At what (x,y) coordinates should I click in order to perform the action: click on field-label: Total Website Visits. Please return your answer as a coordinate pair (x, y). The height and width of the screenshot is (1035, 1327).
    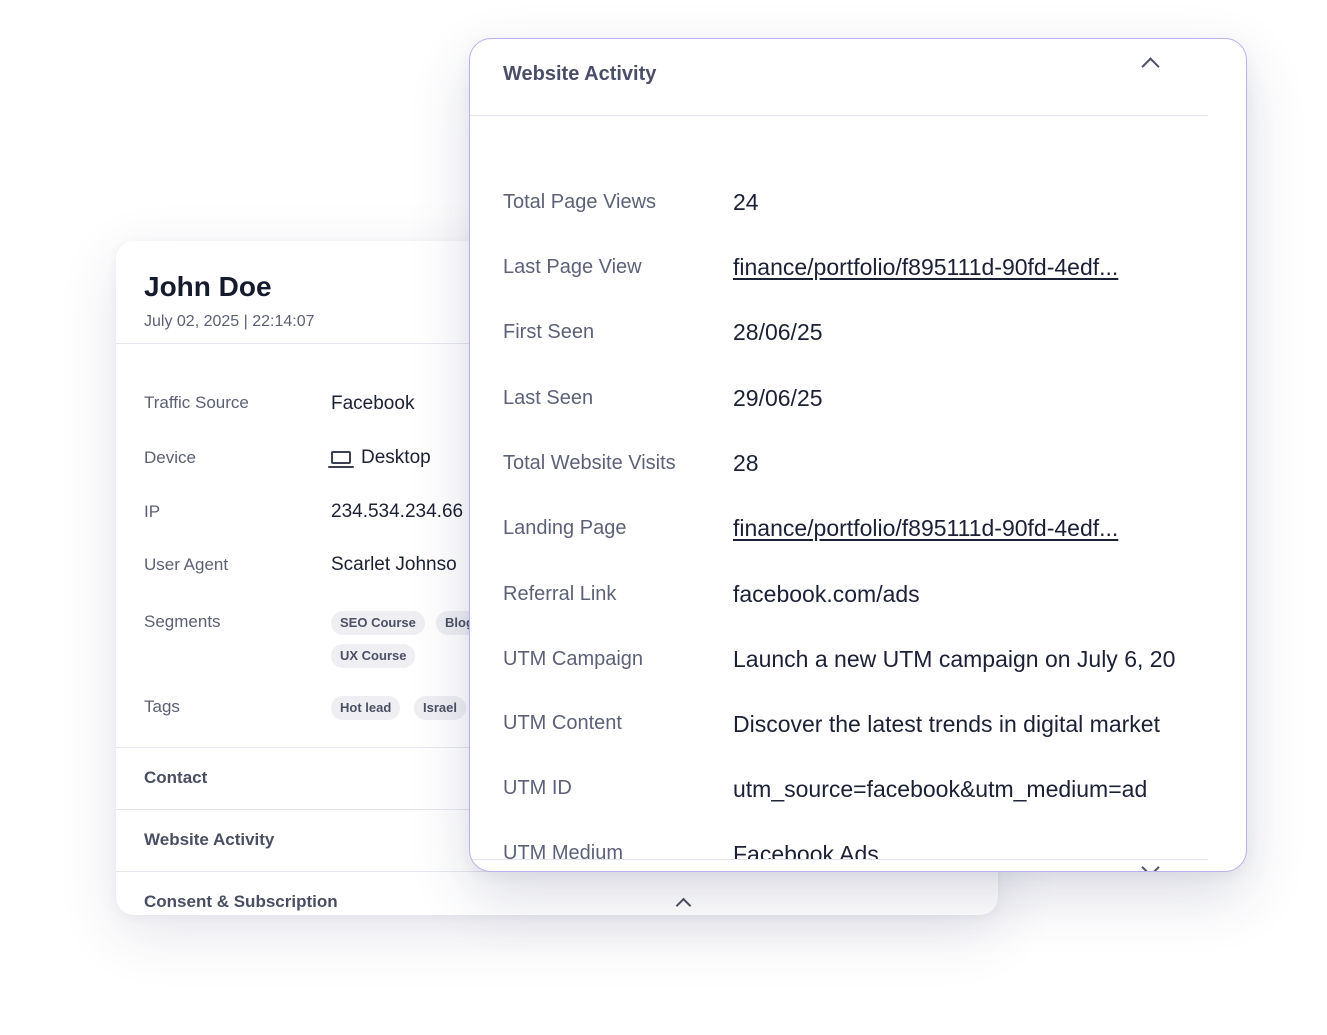
    Looking at the image, I should click on (589, 463).